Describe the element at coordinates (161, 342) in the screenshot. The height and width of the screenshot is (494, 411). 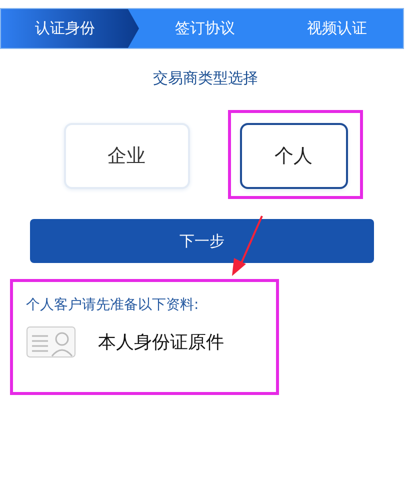
I see `document-name: 本人身份证原件` at that location.